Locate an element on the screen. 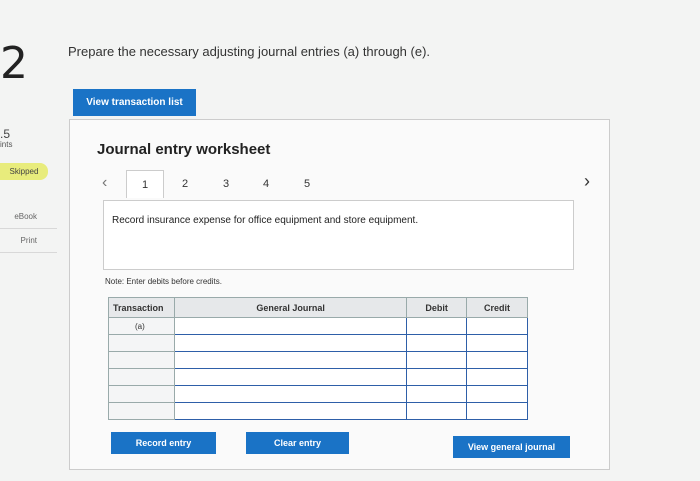 The image size is (700, 481). tab-4: 4 is located at coordinates (266, 184).